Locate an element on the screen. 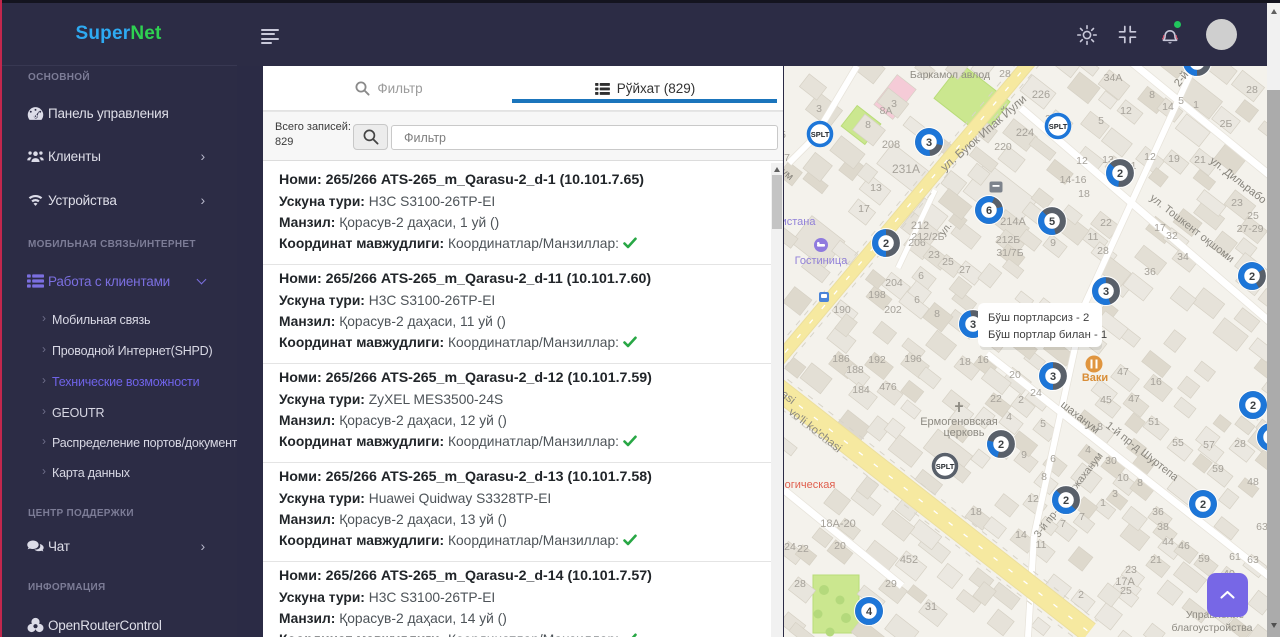 This screenshot has width=1280, height=637. svg-text: 47 is located at coordinates (1134, 399).